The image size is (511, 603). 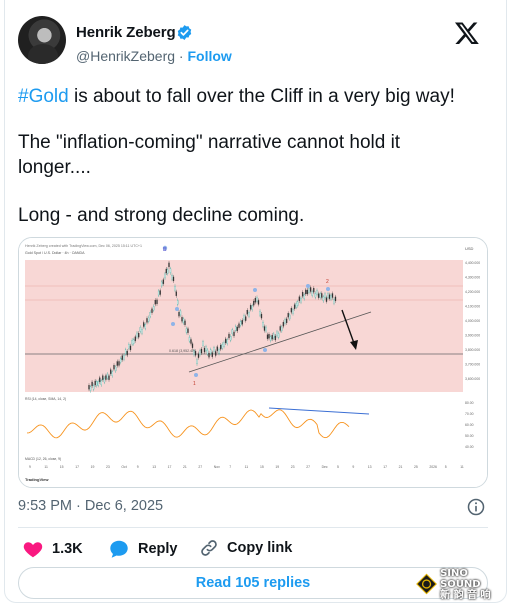 I want to click on author-handle: @HenrikZeberg, so click(x=125, y=56).